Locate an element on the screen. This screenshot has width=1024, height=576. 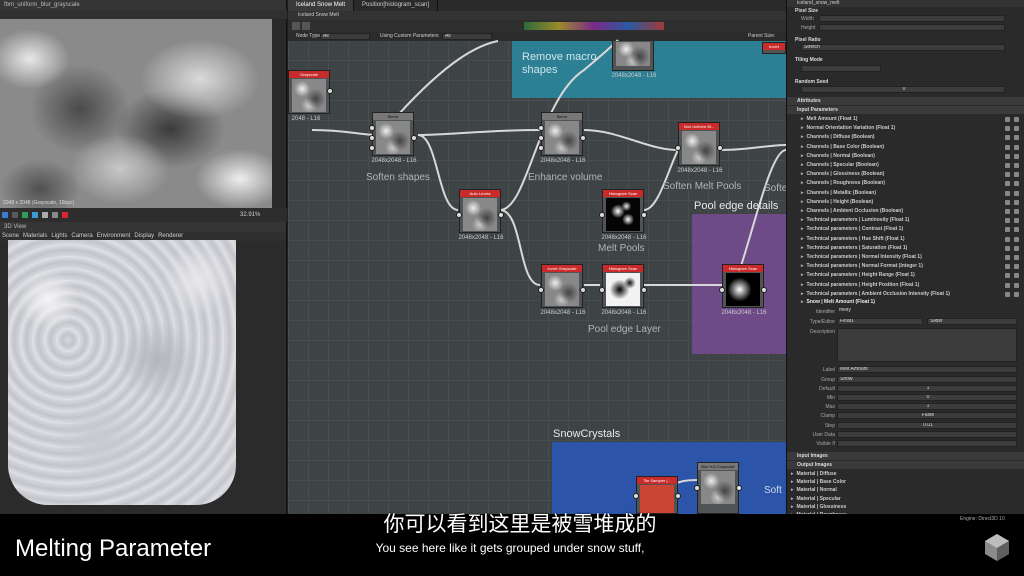
node-blur-hq-grayscale: Blur HQ Grayscale is located at coordinates (718, 488).